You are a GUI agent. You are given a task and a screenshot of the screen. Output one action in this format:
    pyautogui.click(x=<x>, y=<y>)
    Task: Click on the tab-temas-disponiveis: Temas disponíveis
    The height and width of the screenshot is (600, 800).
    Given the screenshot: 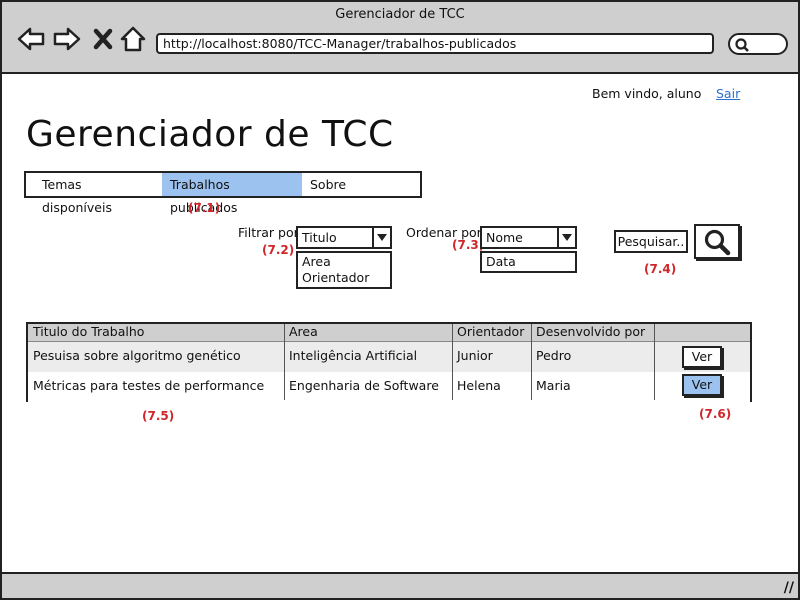 What is the action you would take?
    pyautogui.click(x=94, y=194)
    